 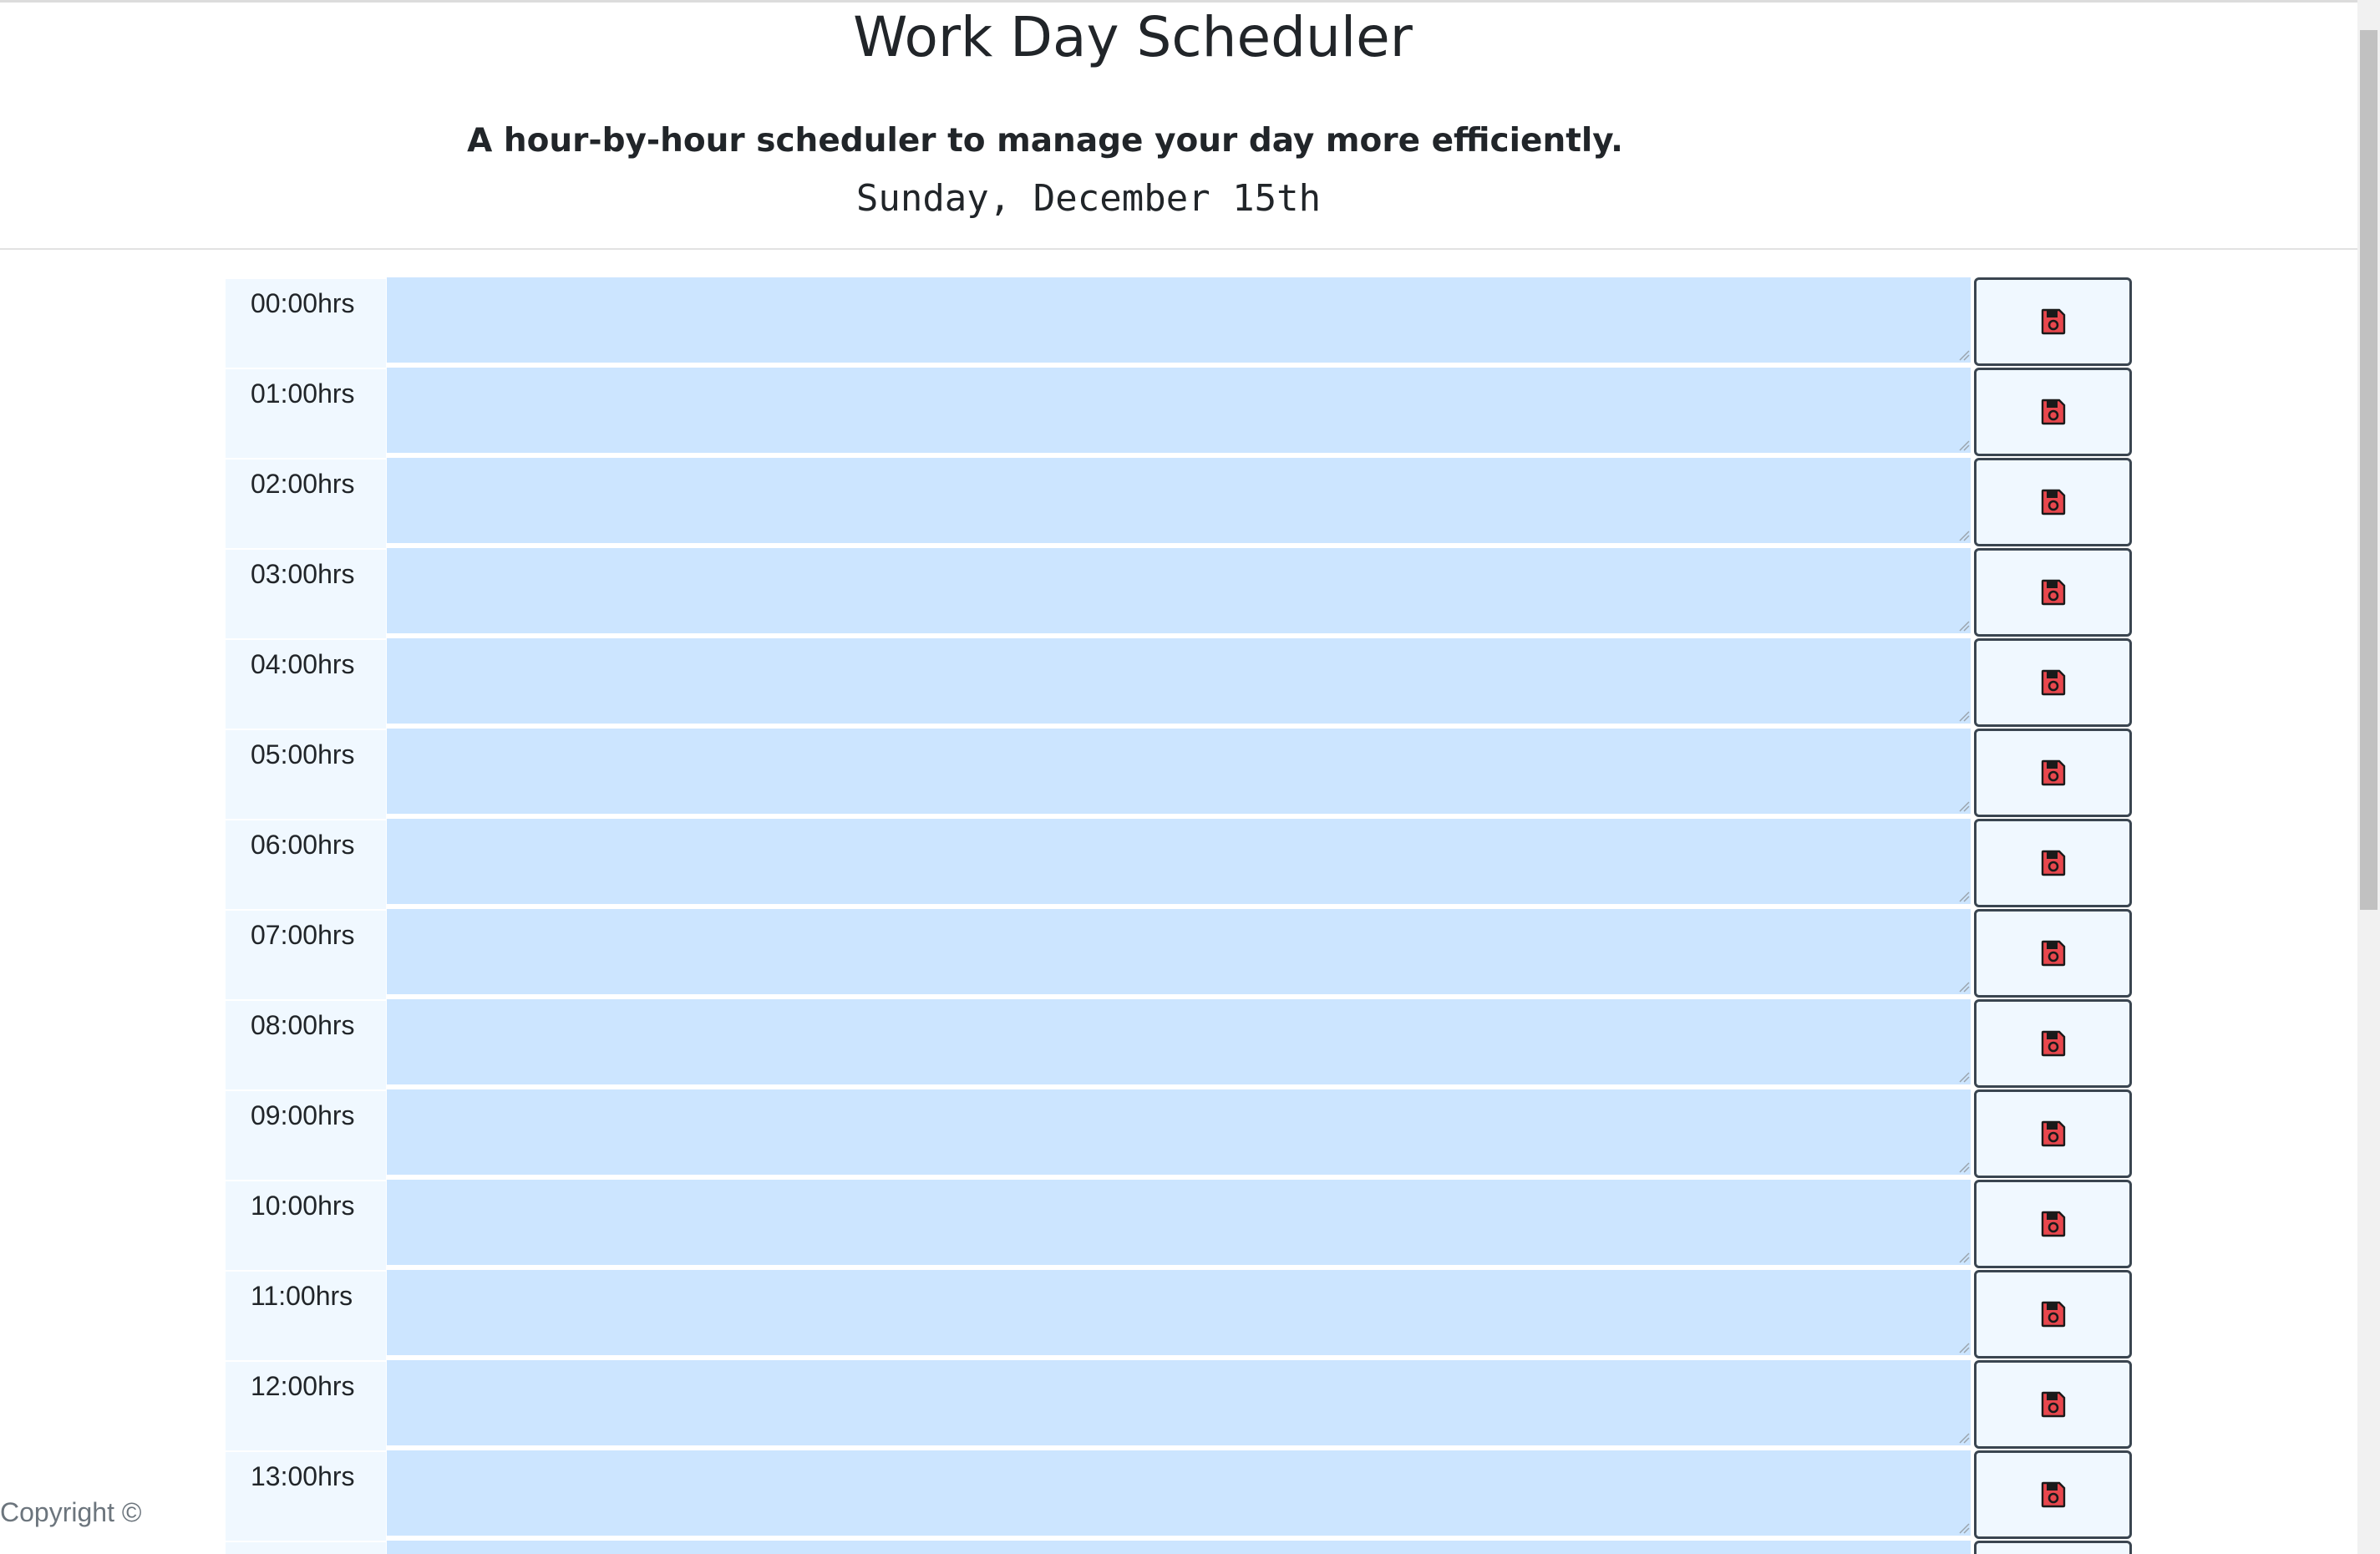 I want to click on hour-label: 10:00hrs, so click(x=306, y=1225).